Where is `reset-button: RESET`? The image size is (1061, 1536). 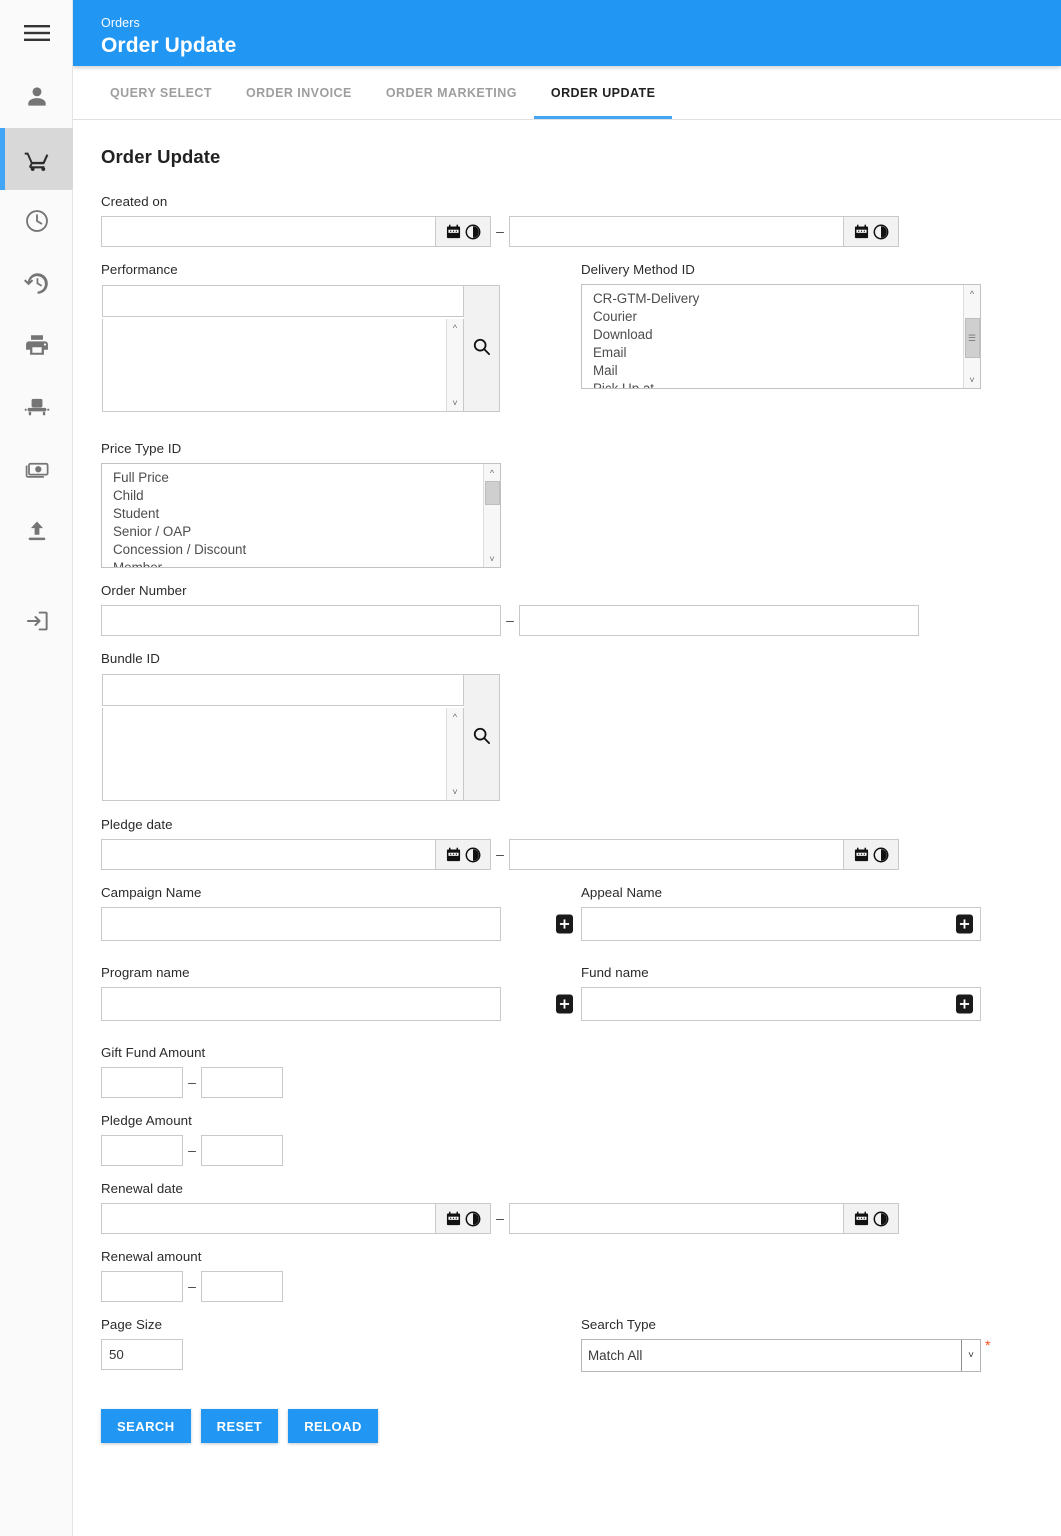 reset-button: RESET is located at coordinates (239, 1426).